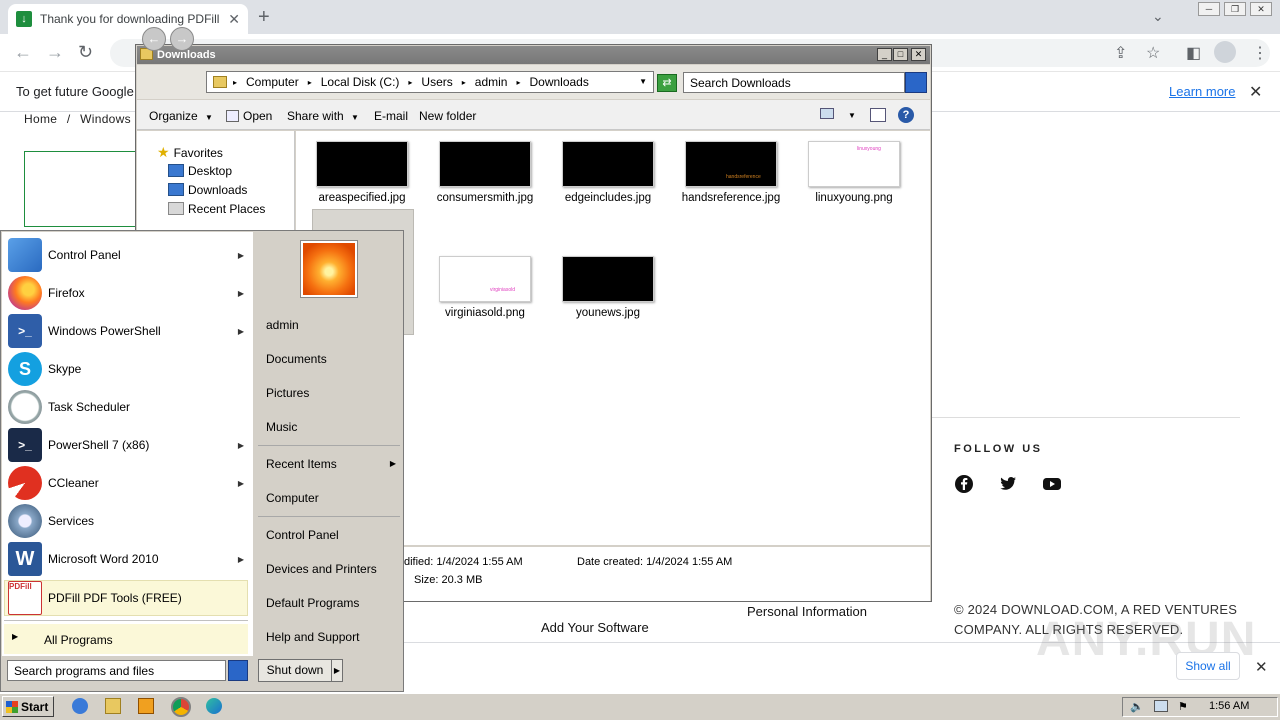 This screenshot has width=1280, height=720. What do you see at coordinates (128, 521) in the screenshot?
I see `program-services: Services` at bounding box center [128, 521].